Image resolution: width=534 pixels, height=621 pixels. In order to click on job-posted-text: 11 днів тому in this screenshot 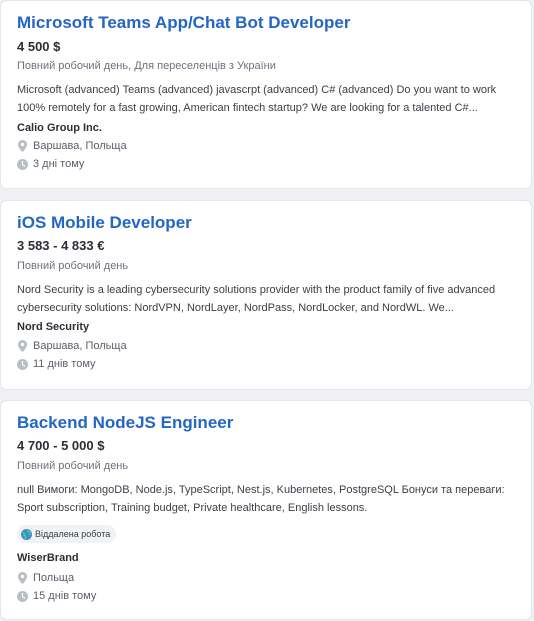, I will do `click(64, 364)`.